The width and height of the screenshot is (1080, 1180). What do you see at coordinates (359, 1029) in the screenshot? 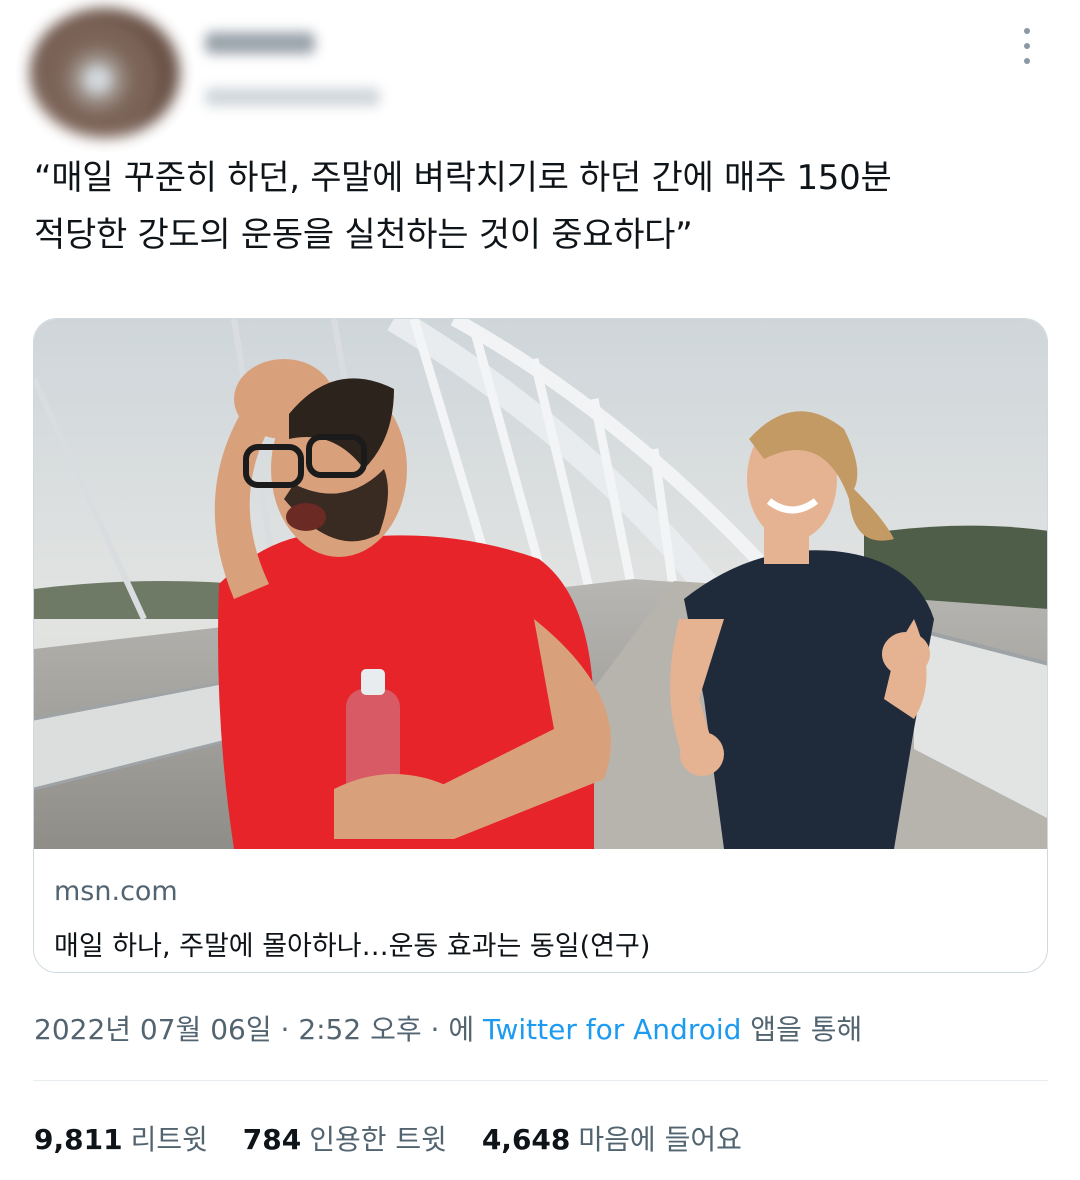
I see `tweet-time: 2:52 오후` at bounding box center [359, 1029].